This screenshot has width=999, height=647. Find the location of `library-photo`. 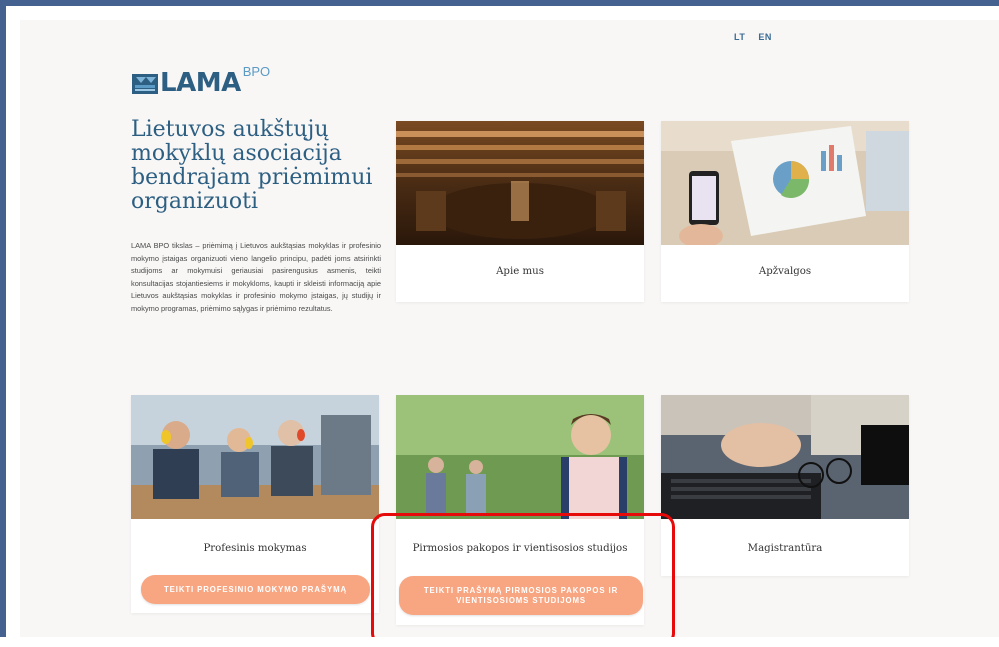

library-photo is located at coordinates (520, 183).